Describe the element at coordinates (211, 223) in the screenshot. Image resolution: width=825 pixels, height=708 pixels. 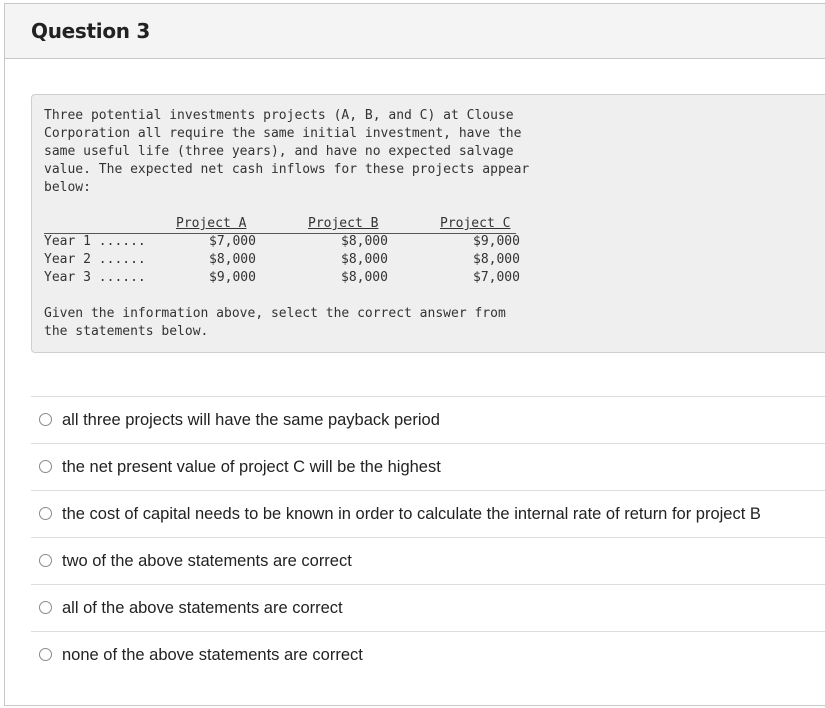
I see `table-header-project-a: Project A` at that location.